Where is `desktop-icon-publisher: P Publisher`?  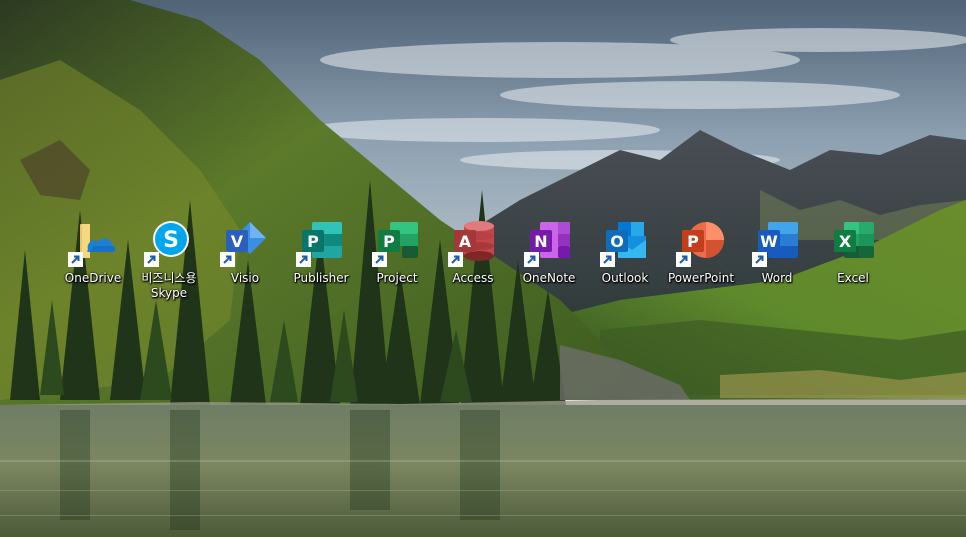
desktop-icon-publisher: P Publisher is located at coordinates (321, 263).